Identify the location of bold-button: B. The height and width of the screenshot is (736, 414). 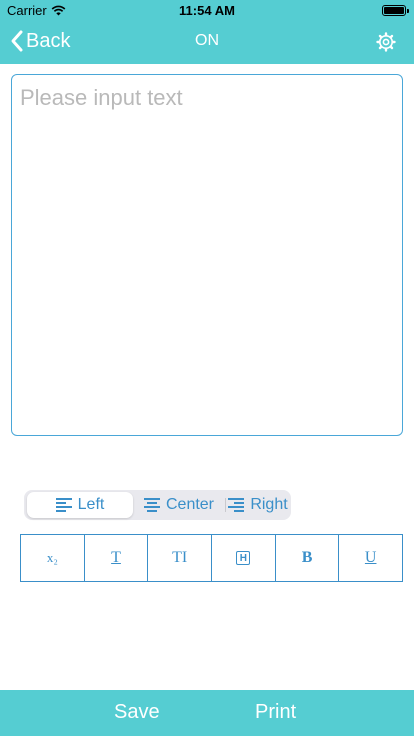
(308, 558).